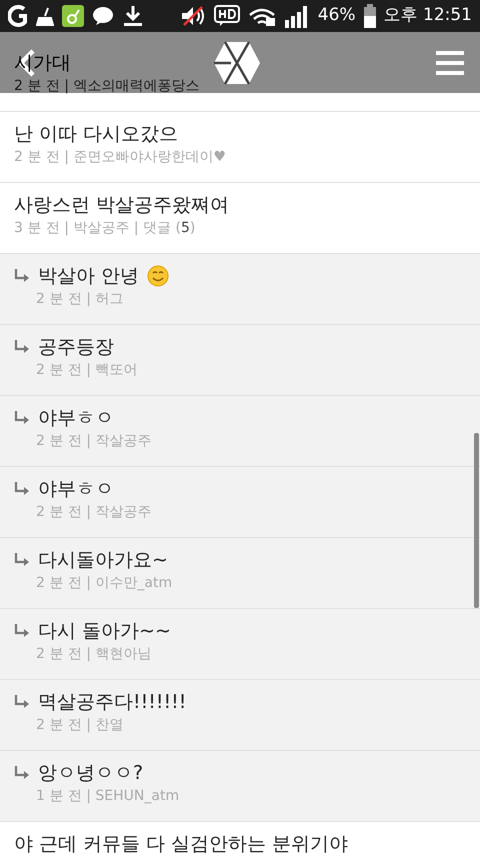  What do you see at coordinates (79, 725) in the screenshot?
I see `post-meta: 2 분 전 | 찬열` at bounding box center [79, 725].